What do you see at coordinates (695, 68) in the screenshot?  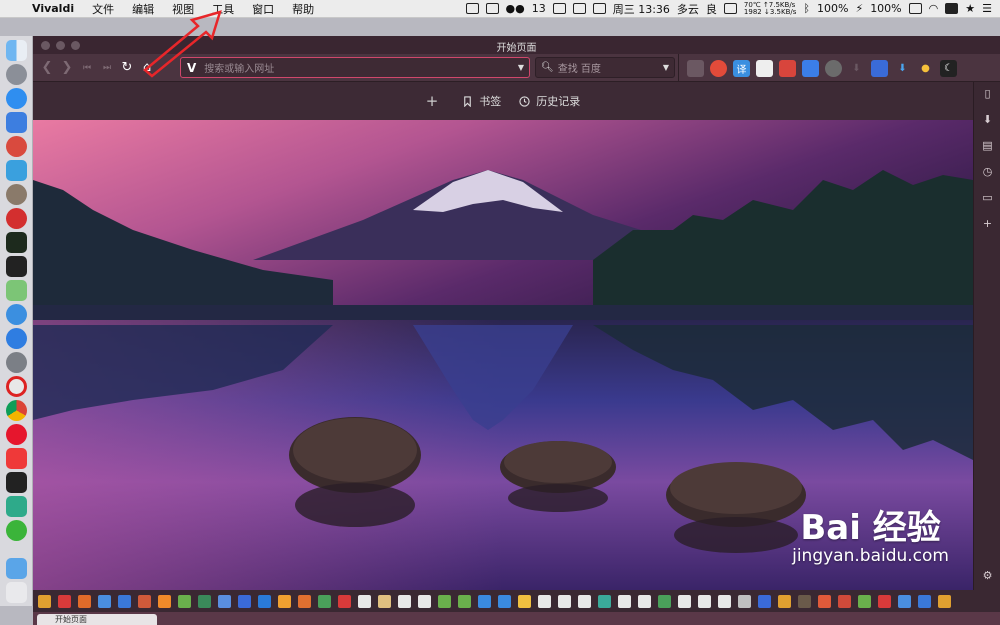 I see `reader-extension-icon` at bounding box center [695, 68].